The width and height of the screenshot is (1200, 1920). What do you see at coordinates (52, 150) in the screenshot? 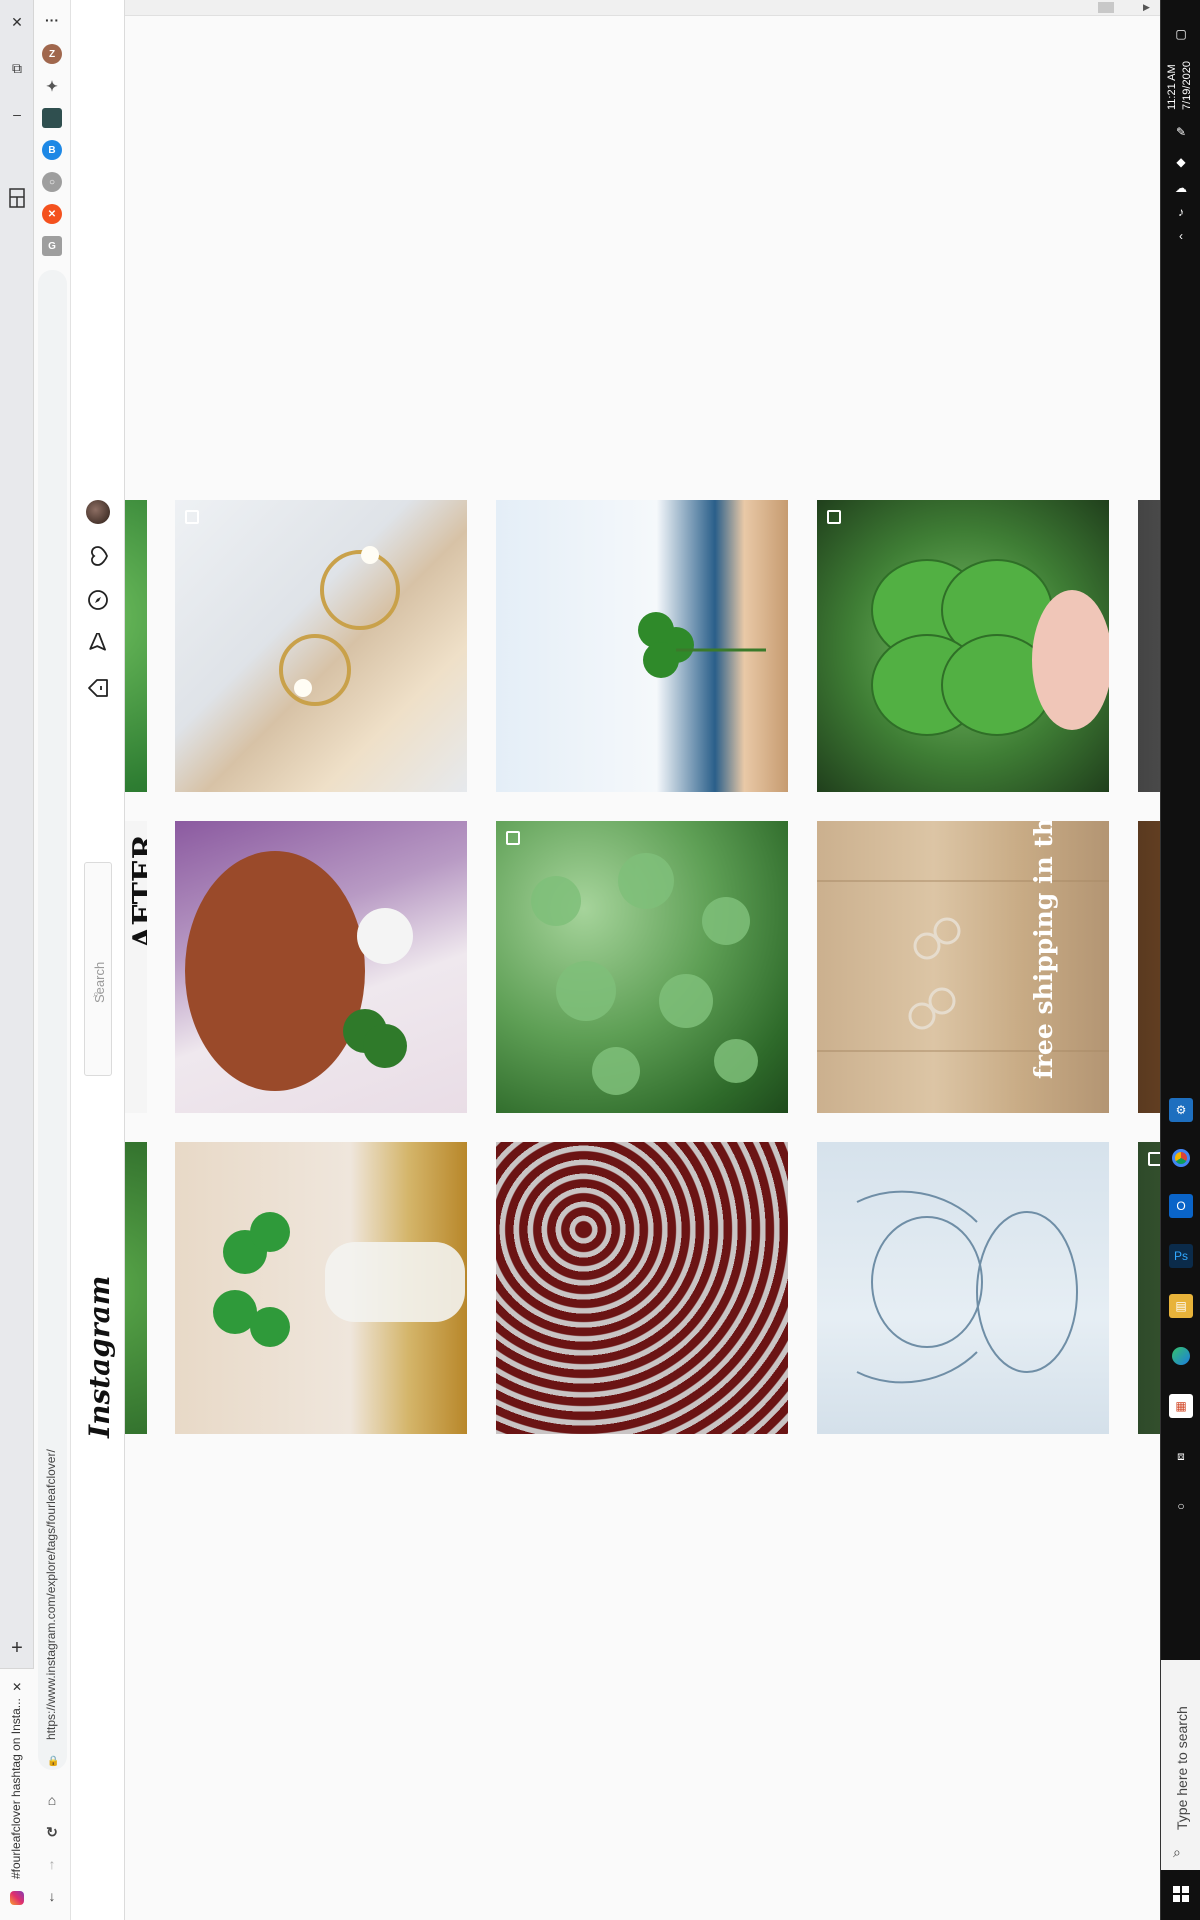
I see `extension-blue-icon: B` at bounding box center [52, 150].